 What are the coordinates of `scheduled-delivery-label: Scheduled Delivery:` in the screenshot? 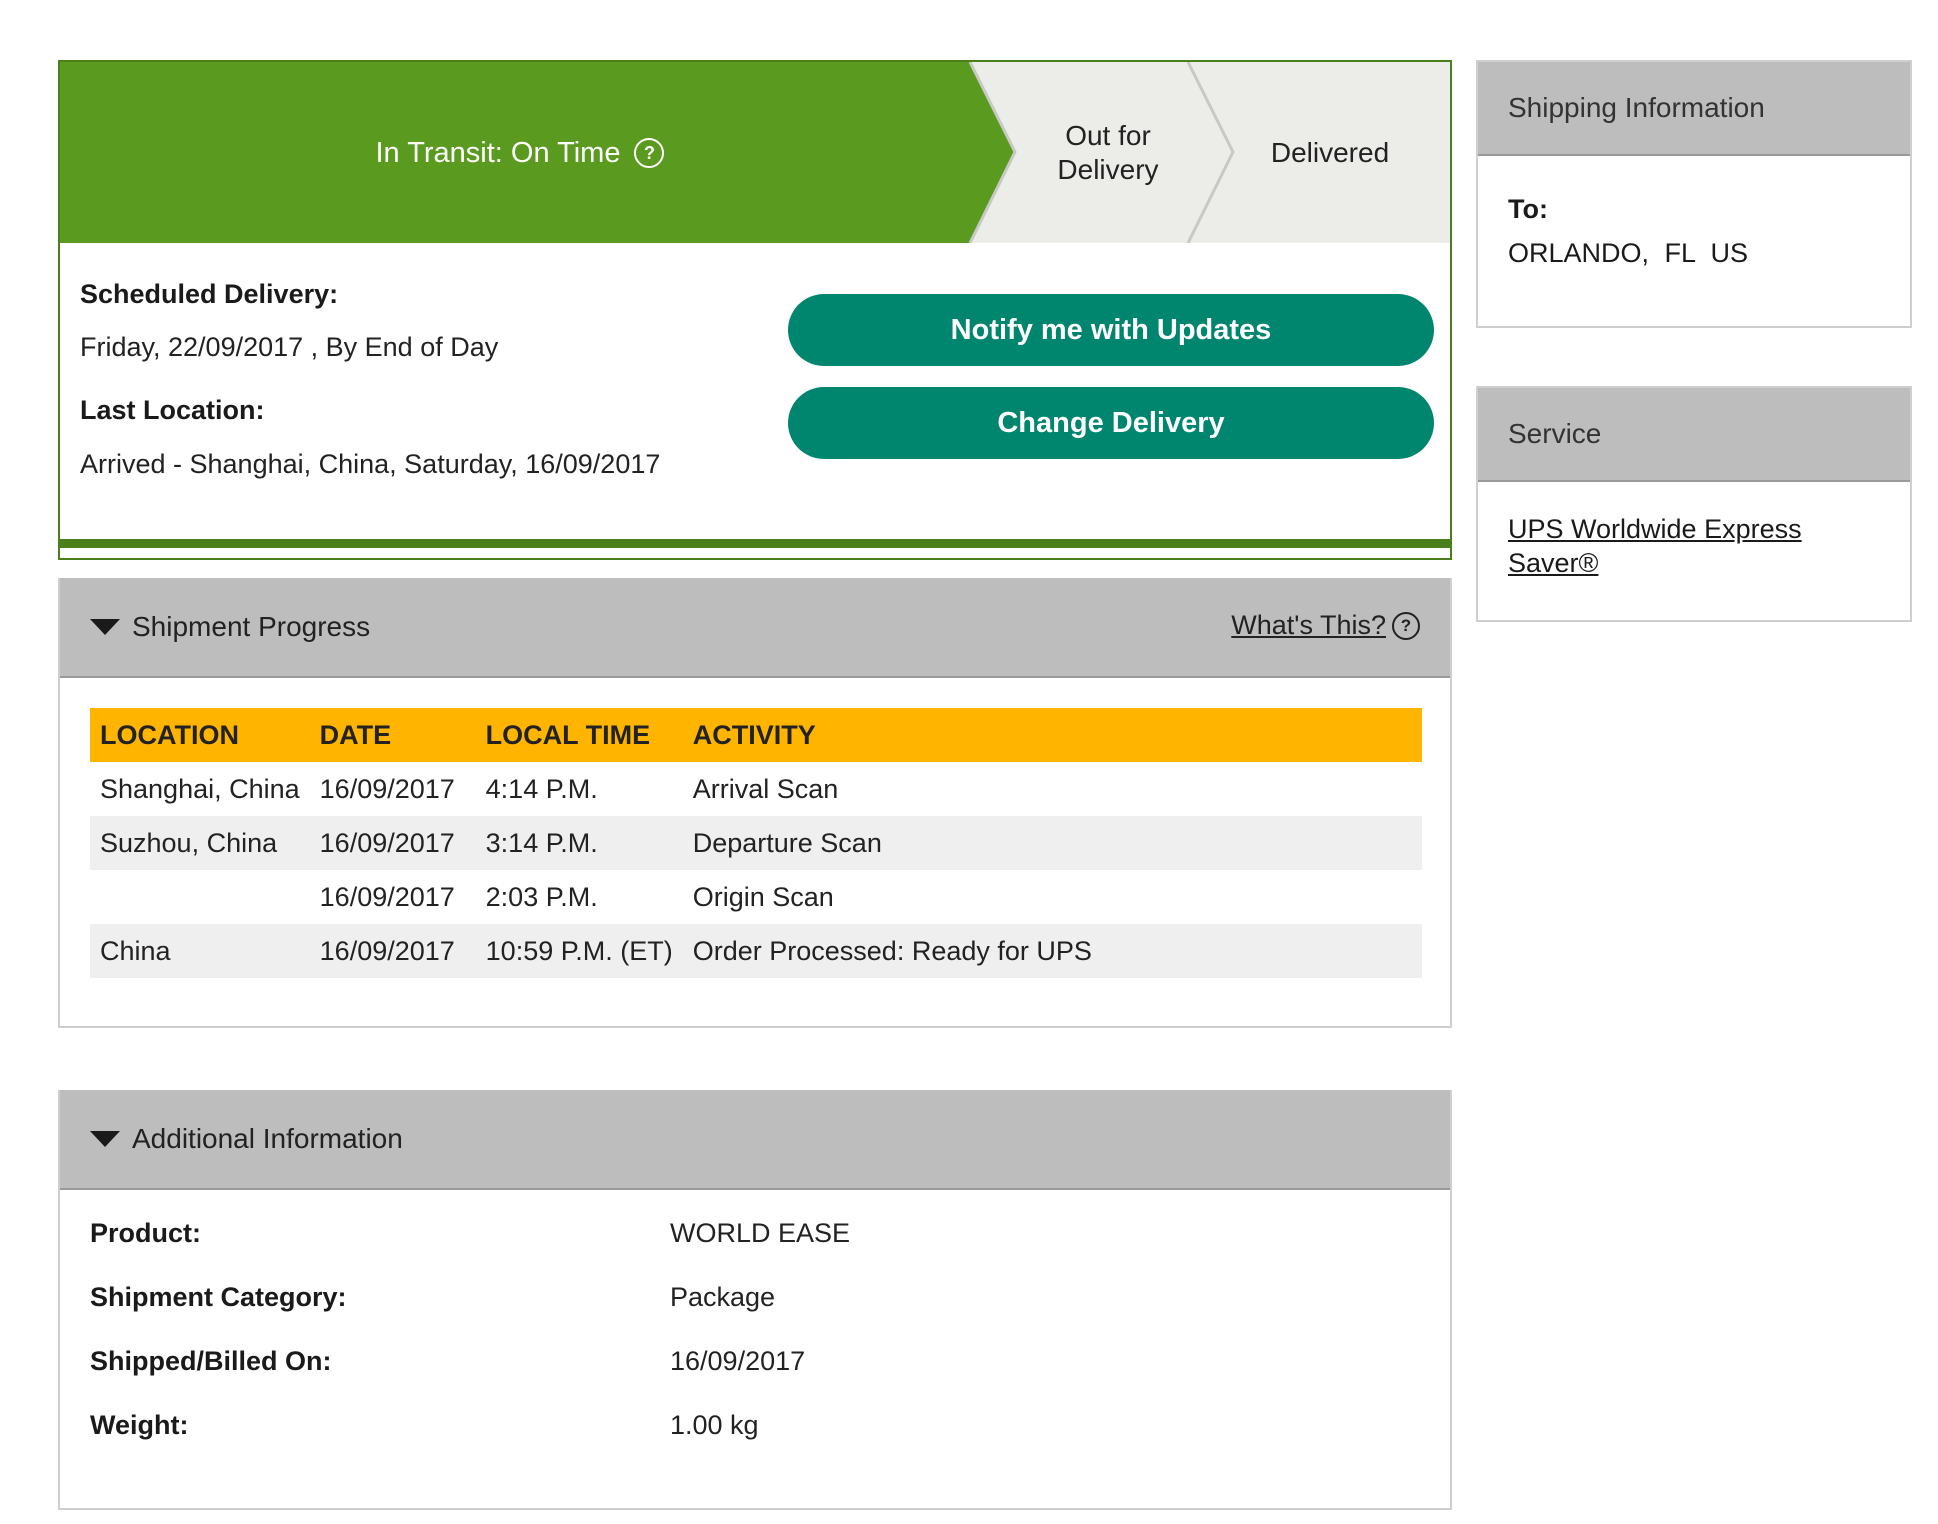 It's located at (209, 294).